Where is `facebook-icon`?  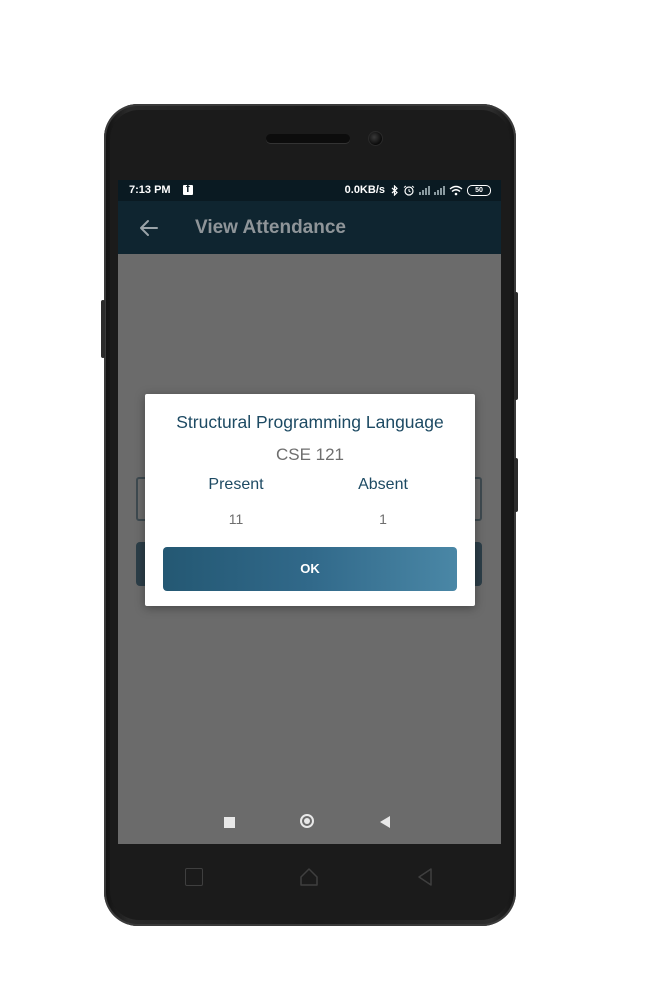
facebook-icon is located at coordinates (188, 189).